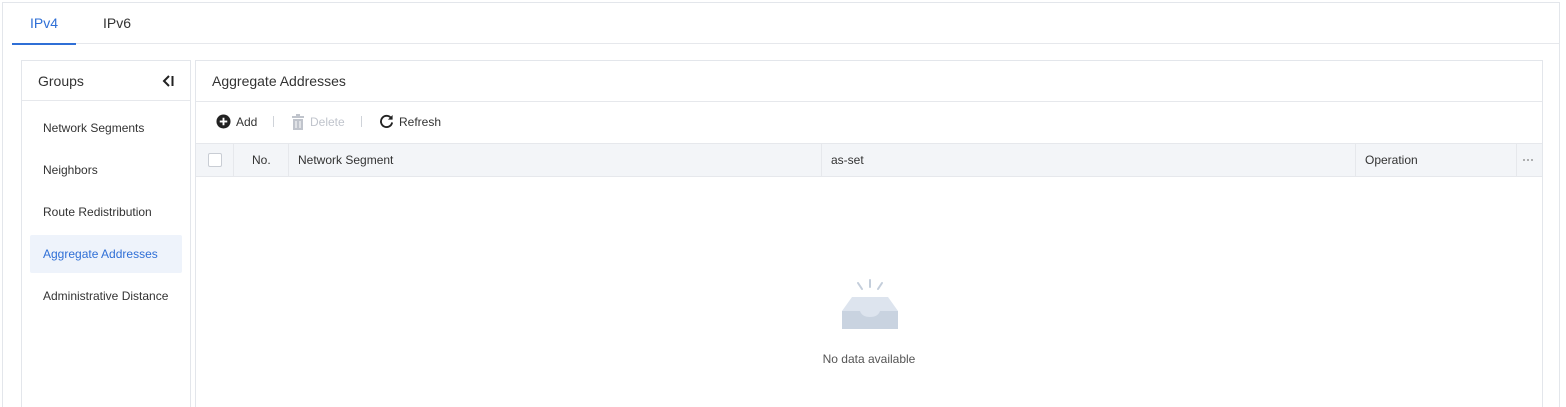 This screenshot has height=407, width=1566. What do you see at coordinates (298, 122) in the screenshot?
I see `trash-icon` at bounding box center [298, 122].